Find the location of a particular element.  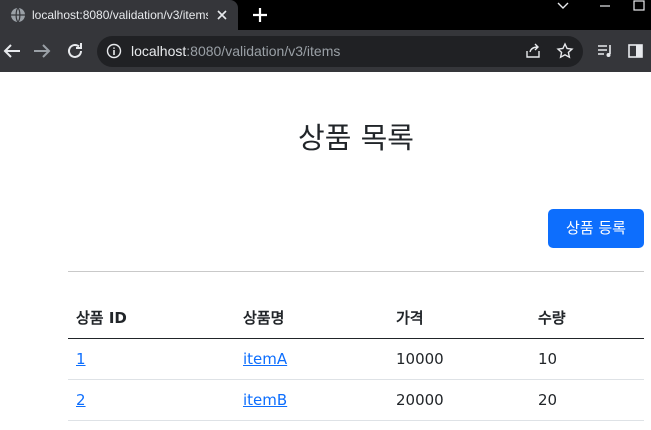

globe-icon is located at coordinates (18, 15).